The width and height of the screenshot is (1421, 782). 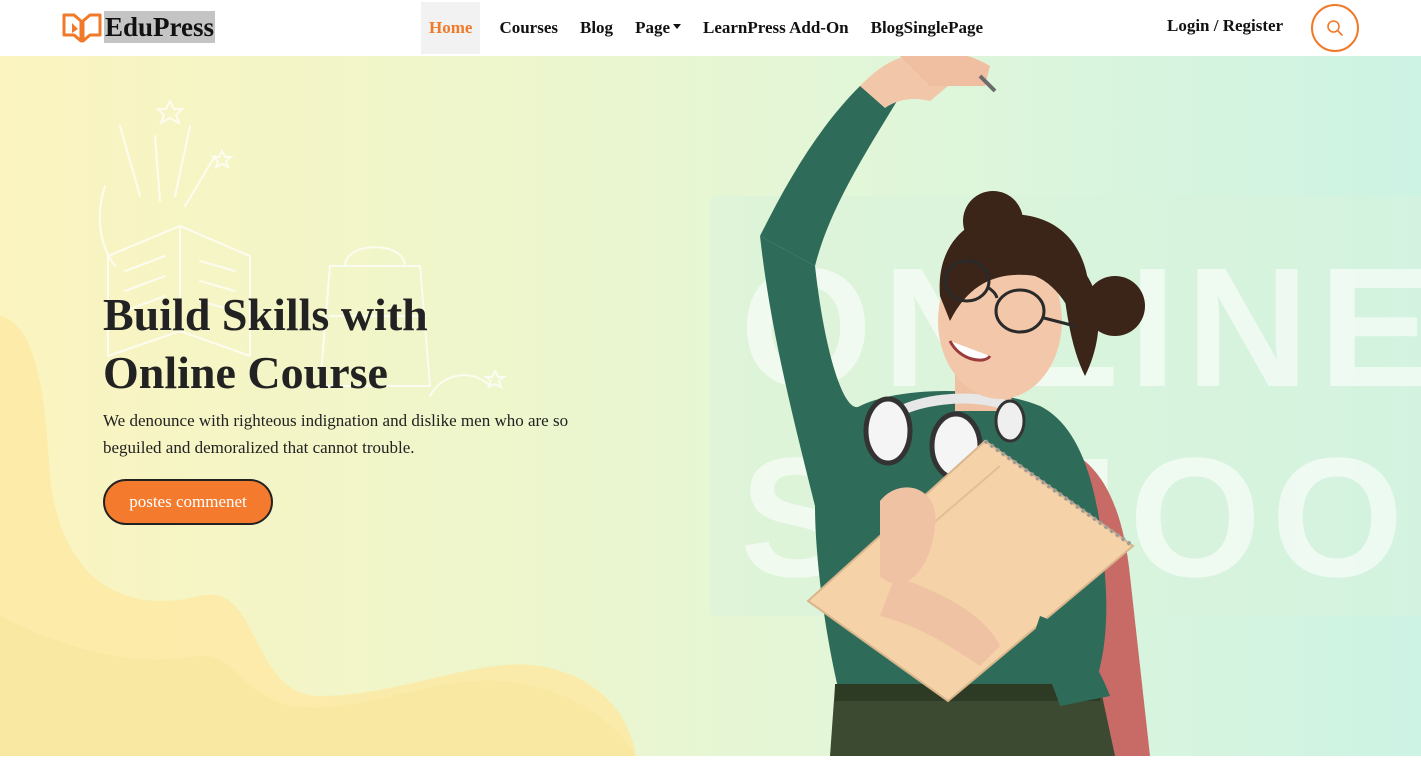 I want to click on nav-courses: Courses, so click(x=528, y=28).